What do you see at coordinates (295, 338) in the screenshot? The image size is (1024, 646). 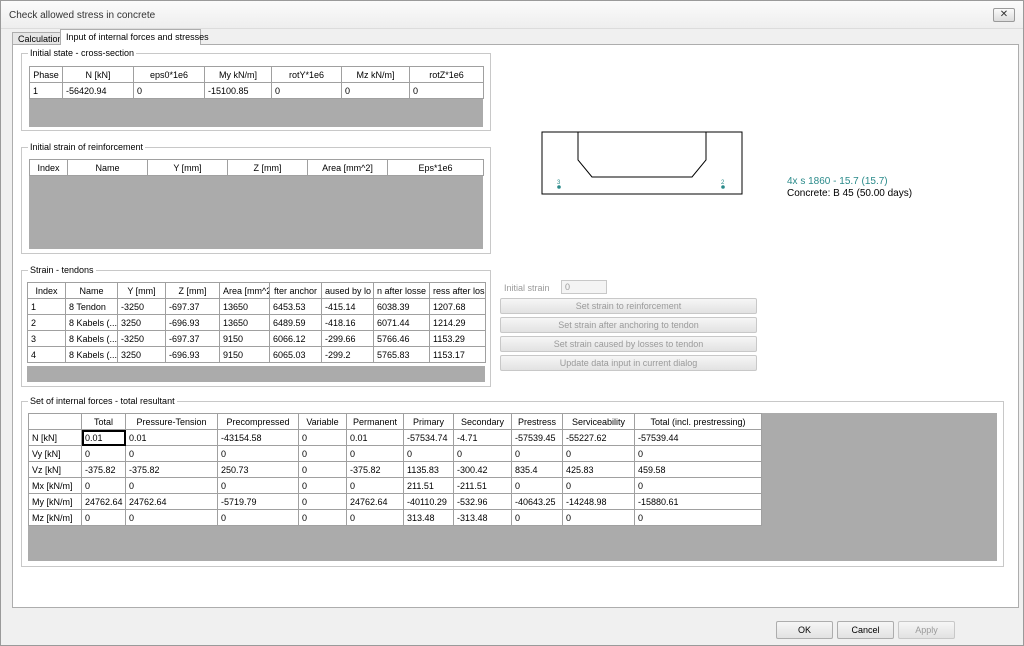 I see `table-cell: 6066.12` at bounding box center [295, 338].